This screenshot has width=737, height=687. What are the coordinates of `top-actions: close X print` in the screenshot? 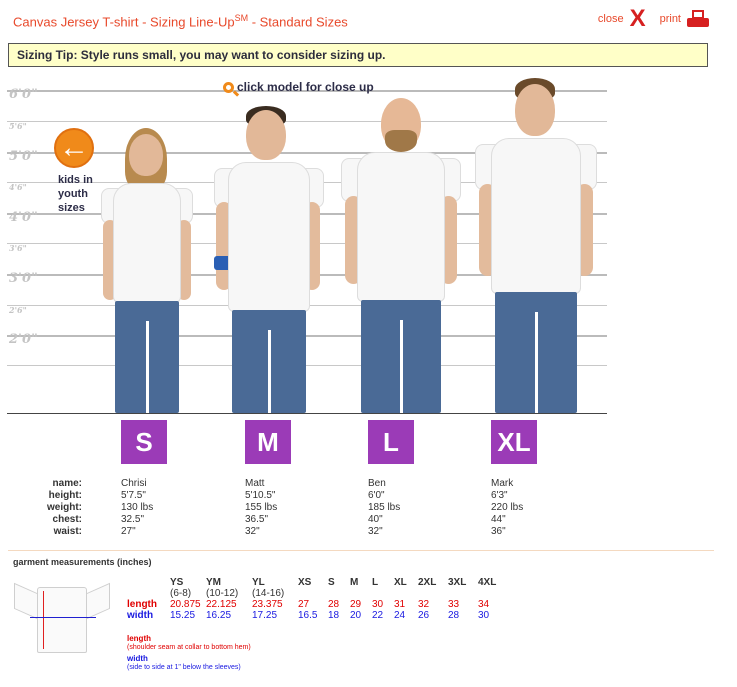 It's located at (653, 19).